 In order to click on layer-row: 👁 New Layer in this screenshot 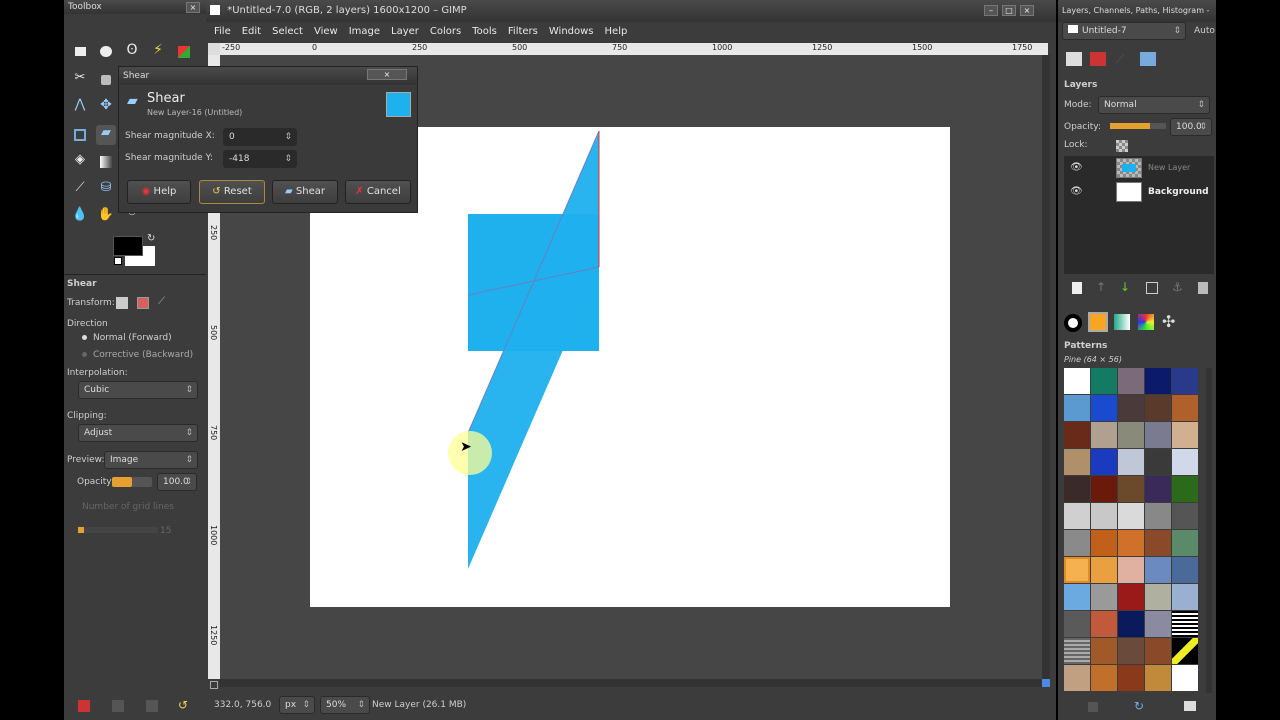, I will do `click(1139, 168)`.